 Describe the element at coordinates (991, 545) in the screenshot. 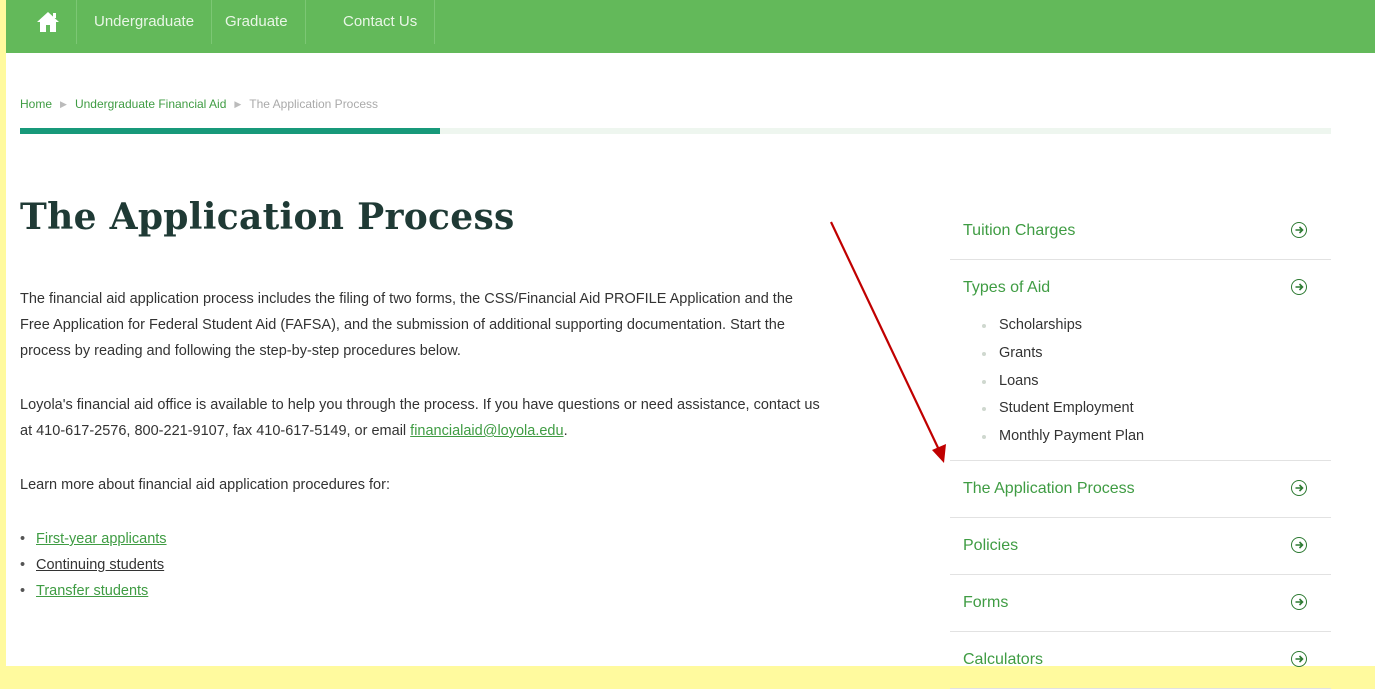

I see `sidebar-item-label: Policies` at that location.